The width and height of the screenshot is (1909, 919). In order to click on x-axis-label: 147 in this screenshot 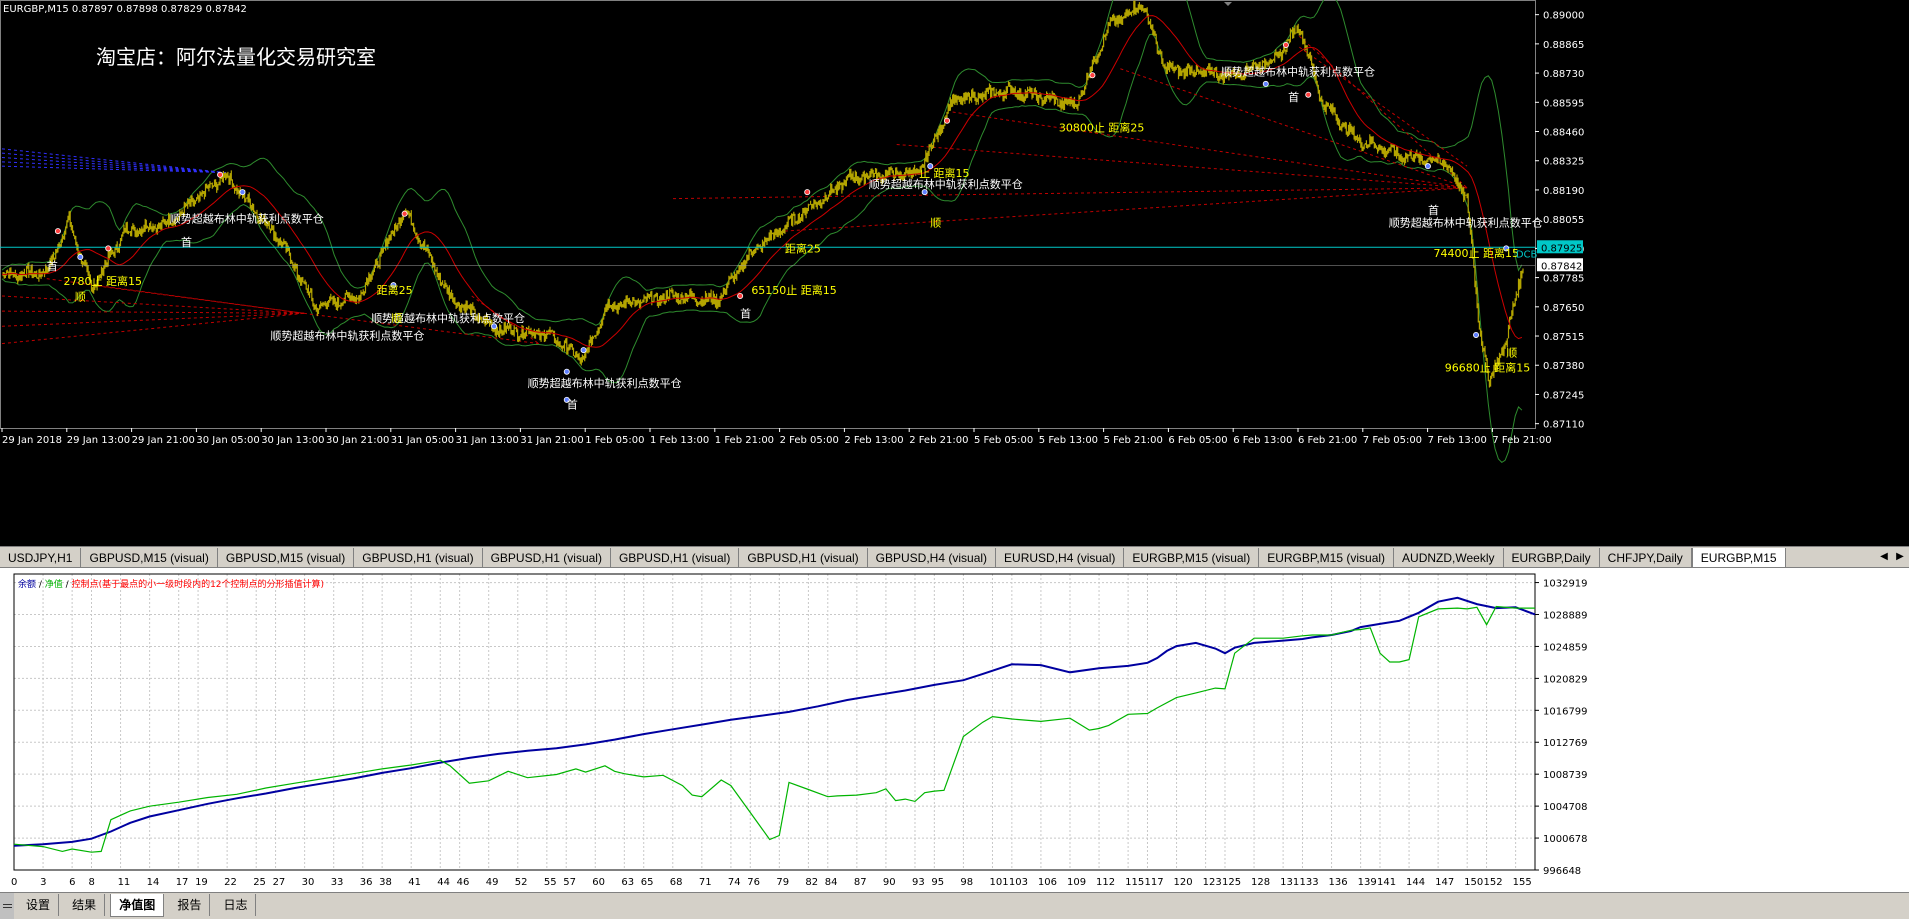, I will do `click(1444, 882)`.